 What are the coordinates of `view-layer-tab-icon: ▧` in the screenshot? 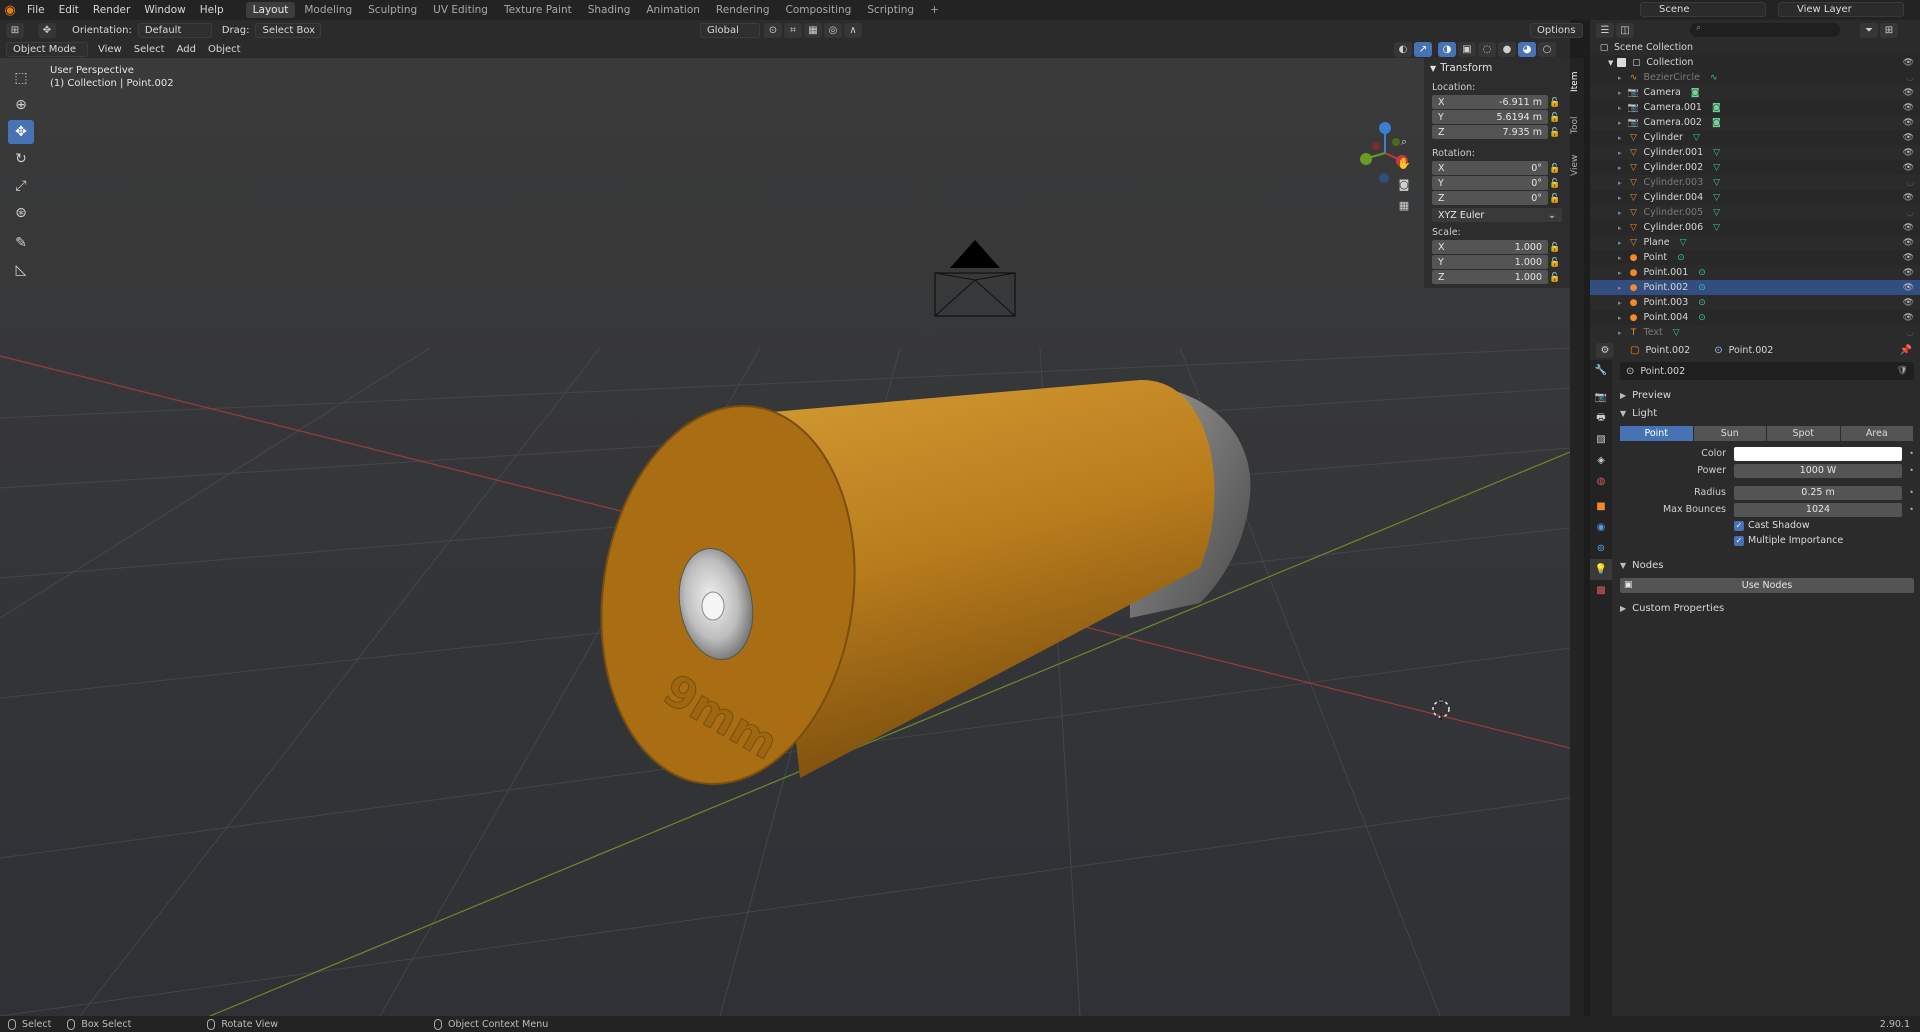 It's located at (1601, 439).